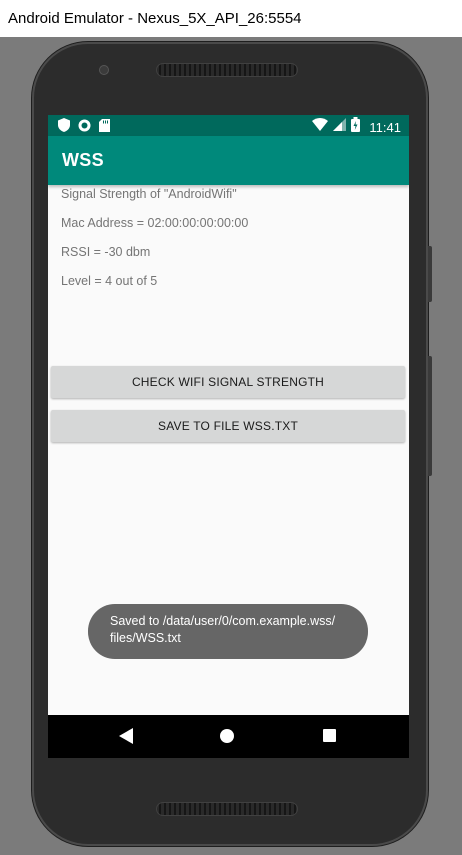 The width and height of the screenshot is (462, 855). Describe the element at coordinates (64, 127) in the screenshot. I see `shield-icon` at that location.